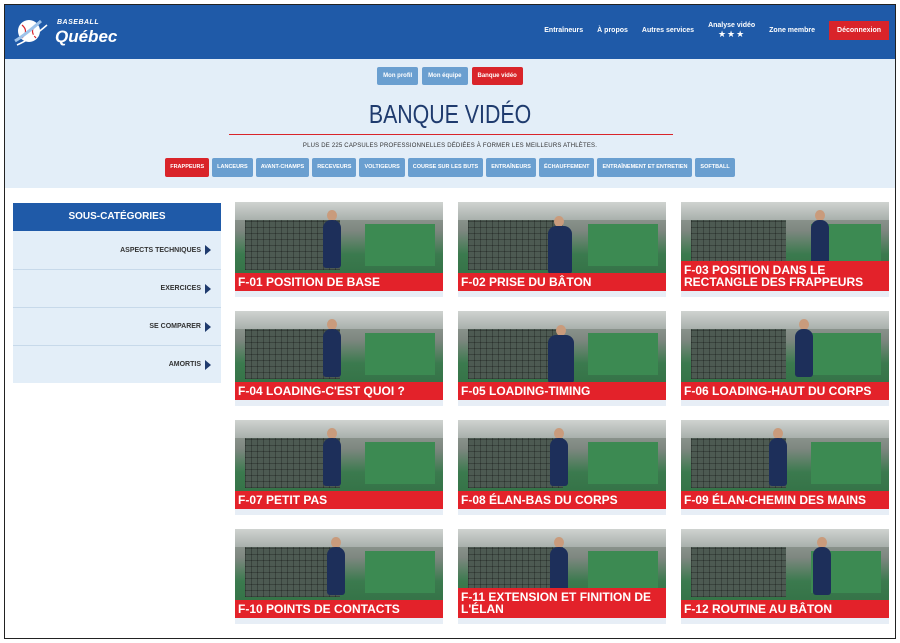  What do you see at coordinates (180, 288) in the screenshot?
I see `sidebar-item-label: EXERCICES` at bounding box center [180, 288].